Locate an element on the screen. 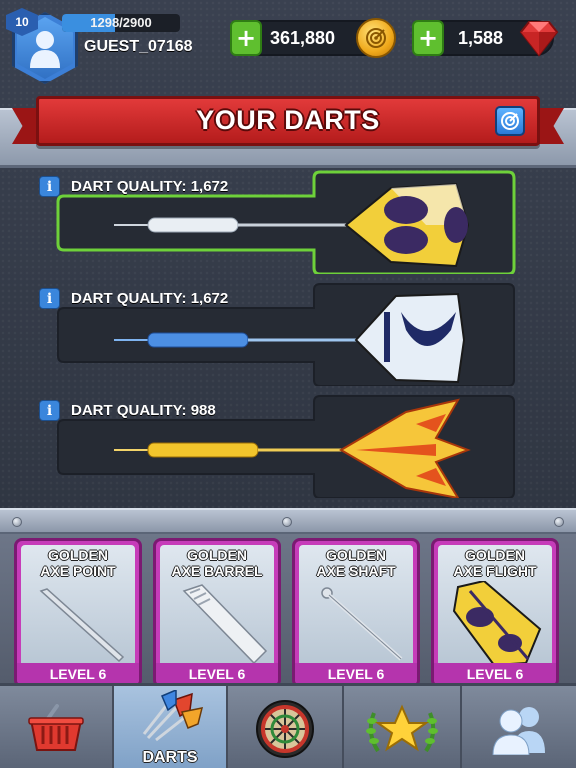  dart-barrel-icon is located at coordinates (225, 624).